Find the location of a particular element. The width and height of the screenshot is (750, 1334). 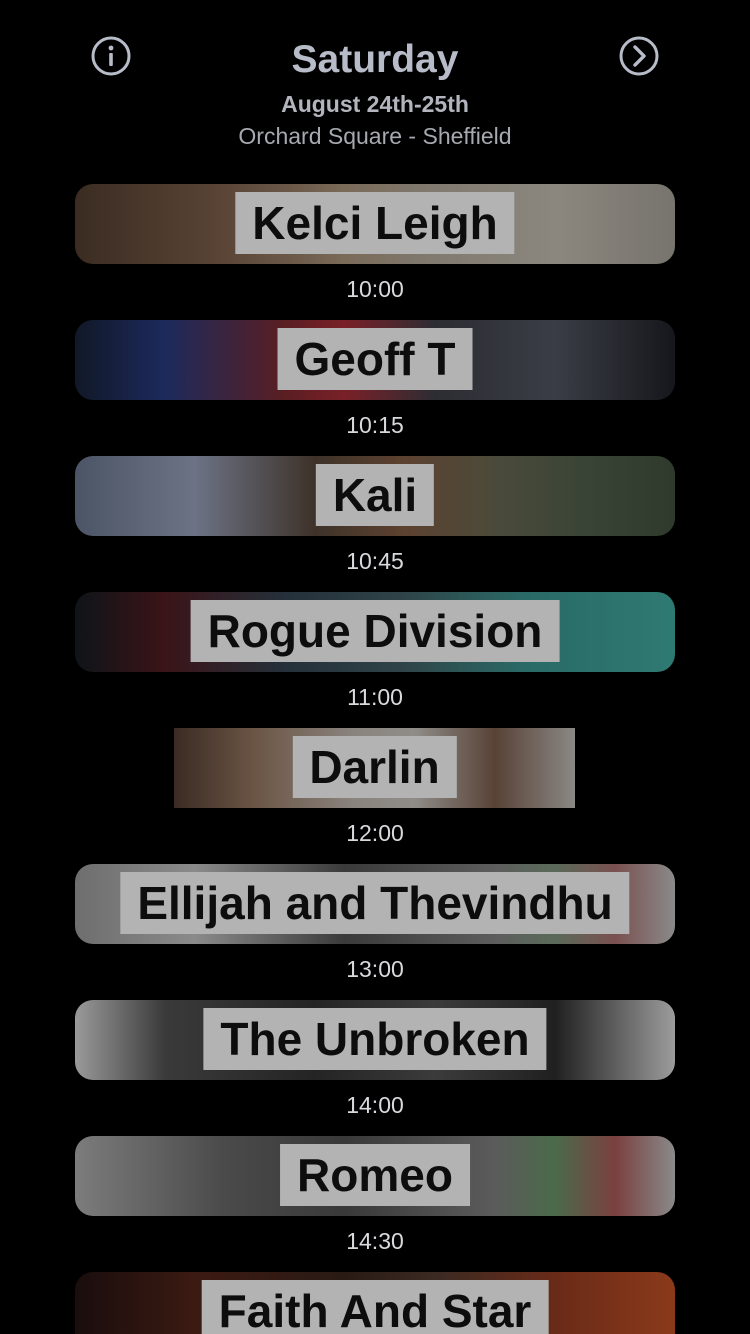

list-item: Ellijah and Thevindhu 13:00 is located at coordinates (375, 932).